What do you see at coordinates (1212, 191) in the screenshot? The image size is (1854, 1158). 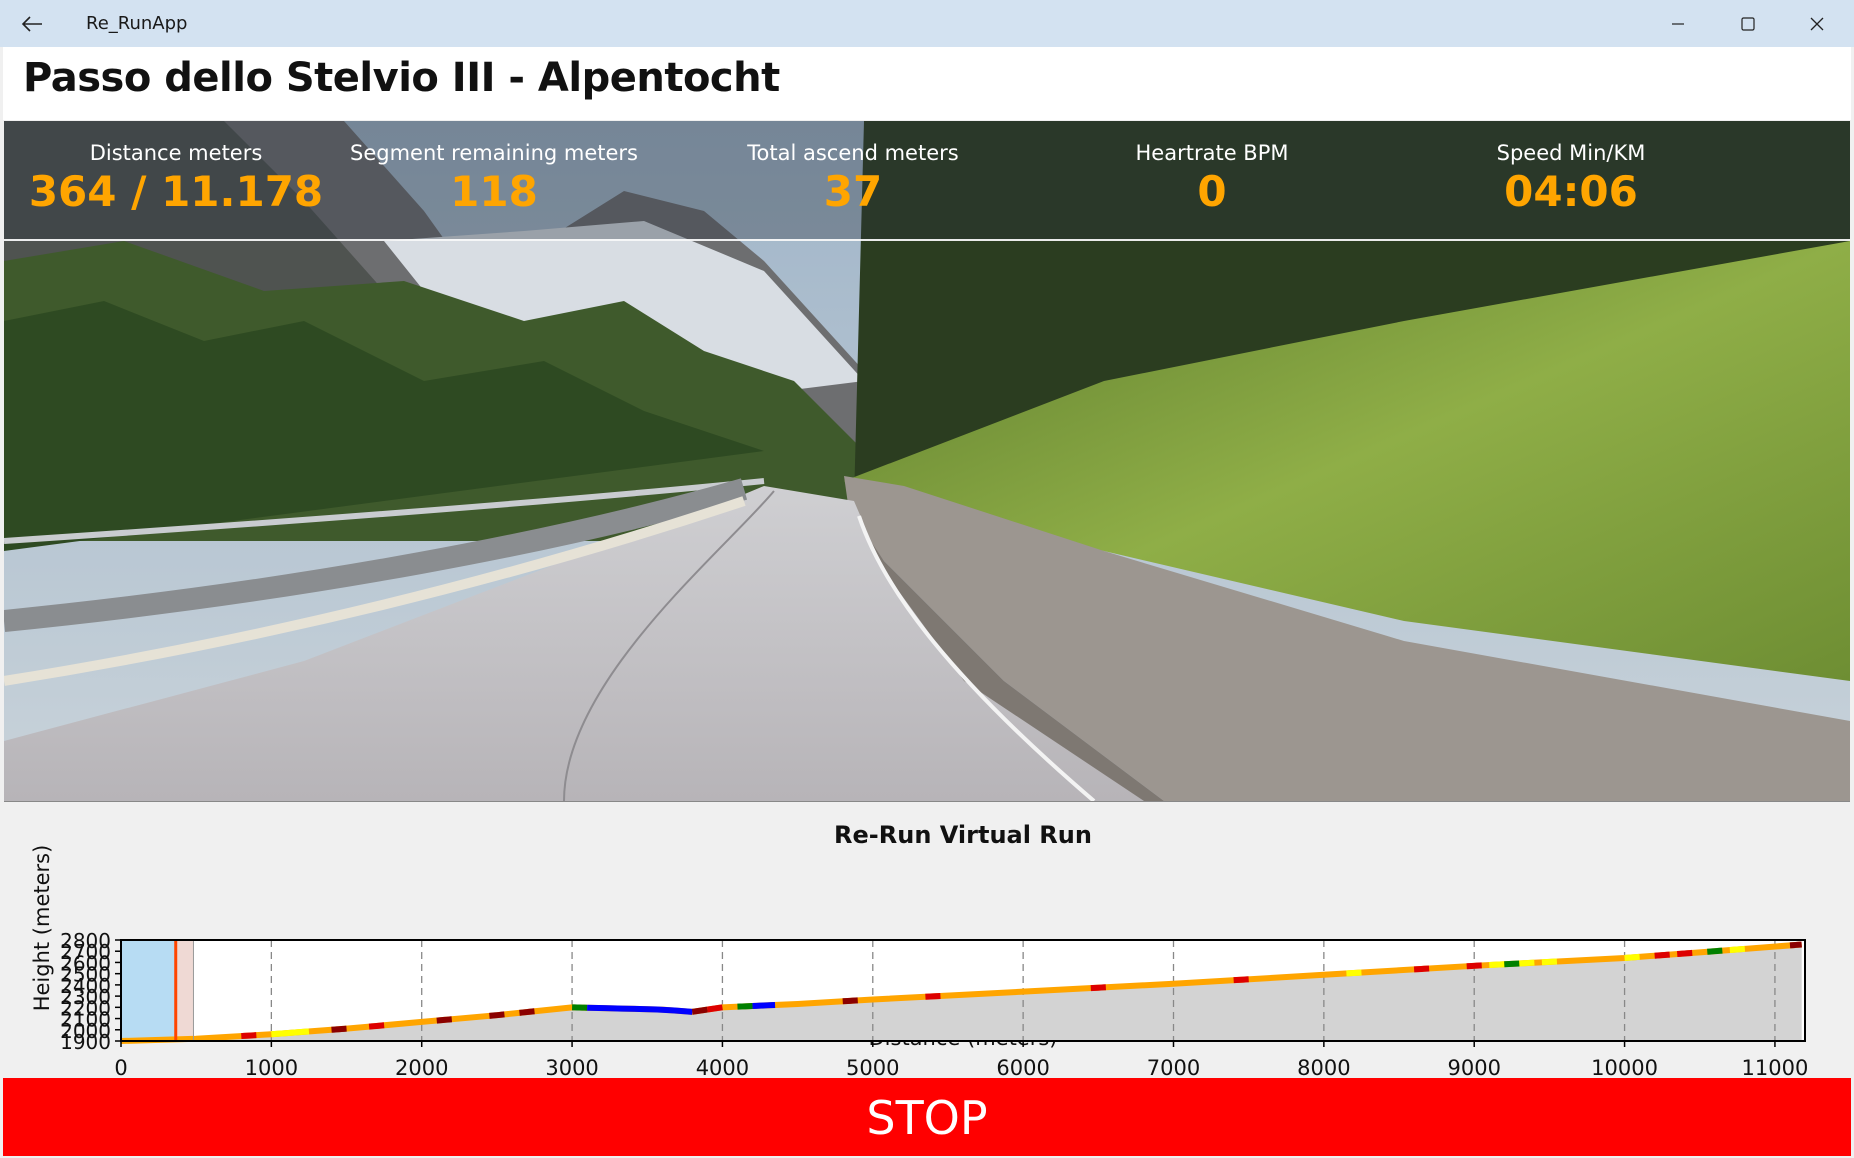 I see `stat-value: 0` at bounding box center [1212, 191].